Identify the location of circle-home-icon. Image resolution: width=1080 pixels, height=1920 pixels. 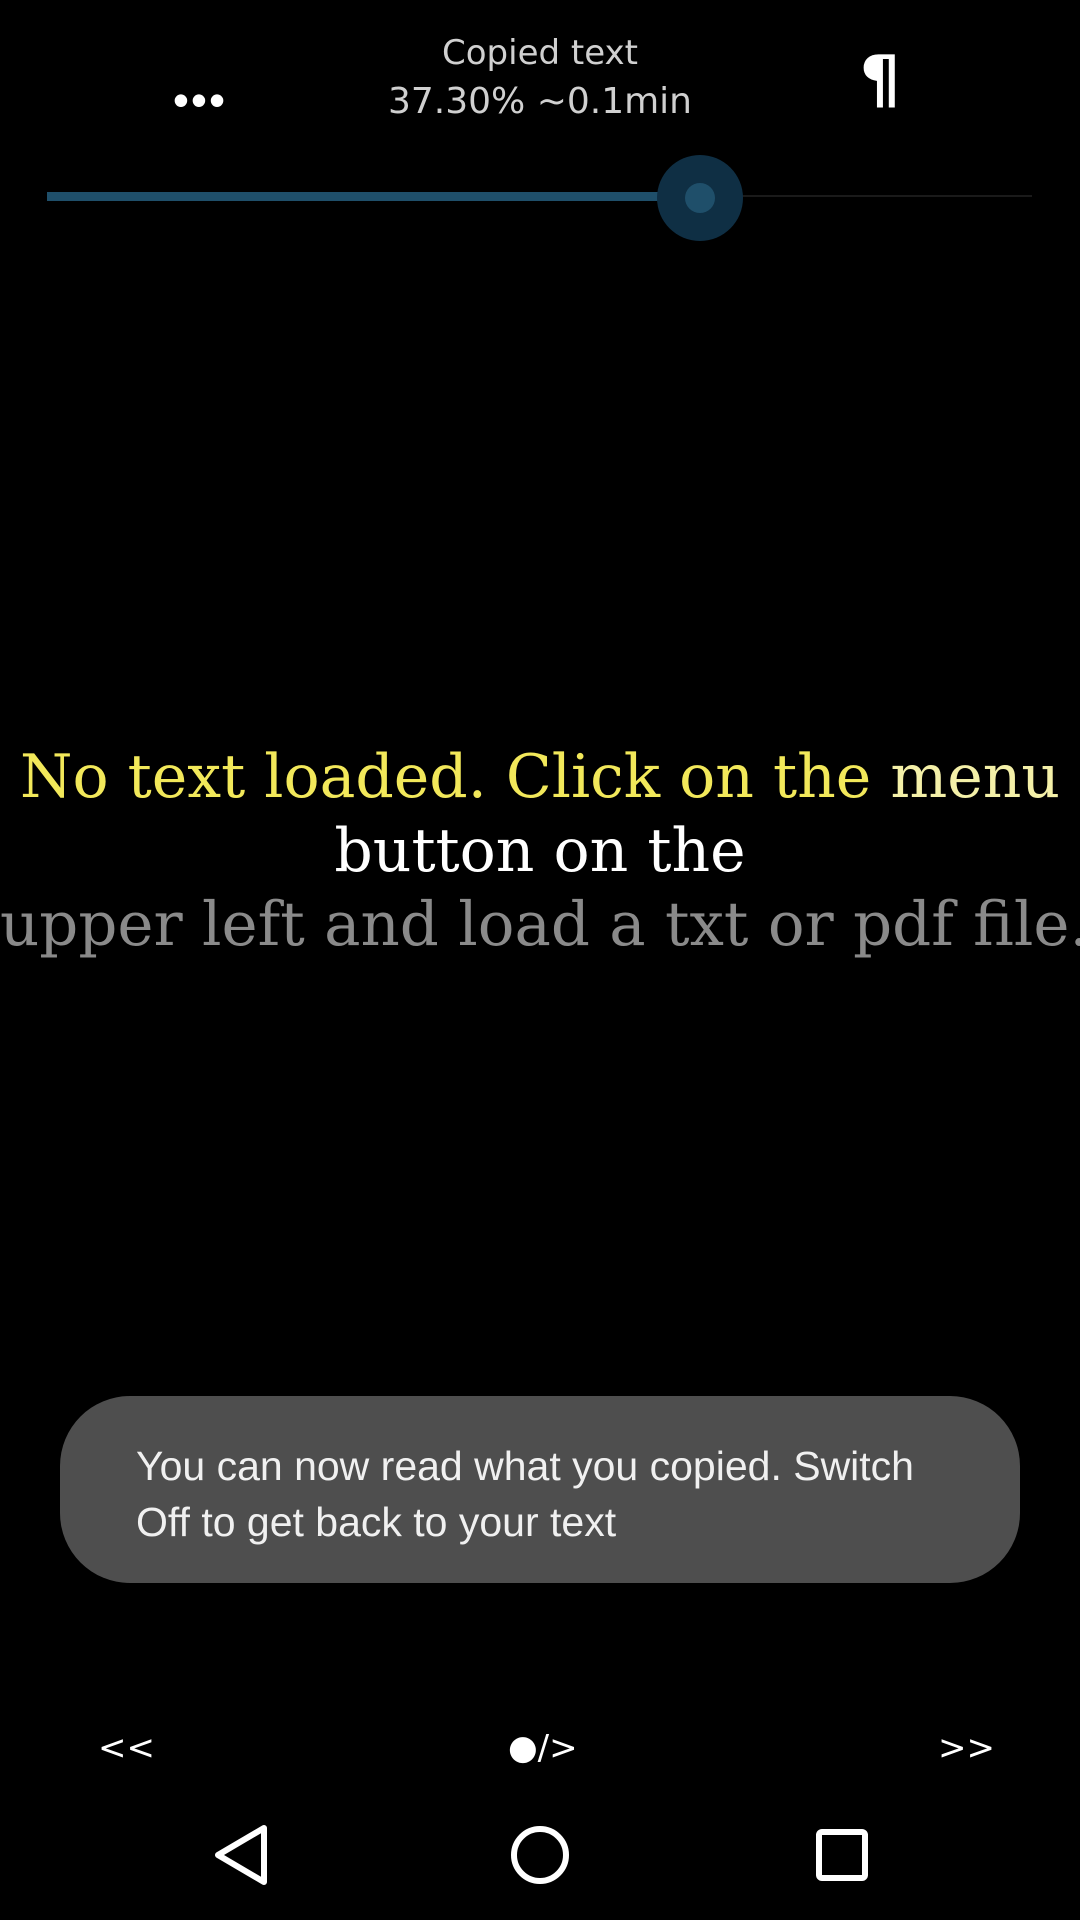
(540, 1855).